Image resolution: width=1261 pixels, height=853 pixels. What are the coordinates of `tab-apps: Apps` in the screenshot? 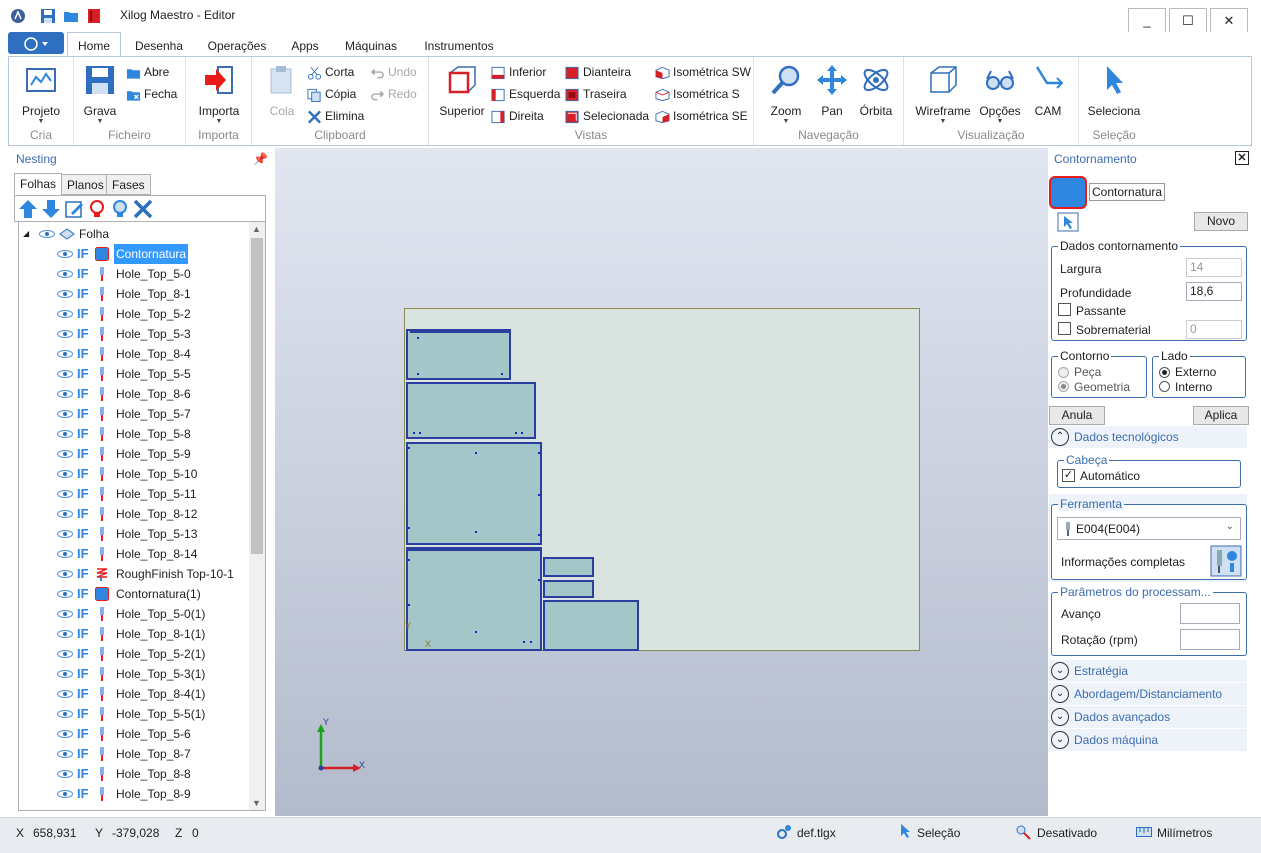 It's located at (305, 45).